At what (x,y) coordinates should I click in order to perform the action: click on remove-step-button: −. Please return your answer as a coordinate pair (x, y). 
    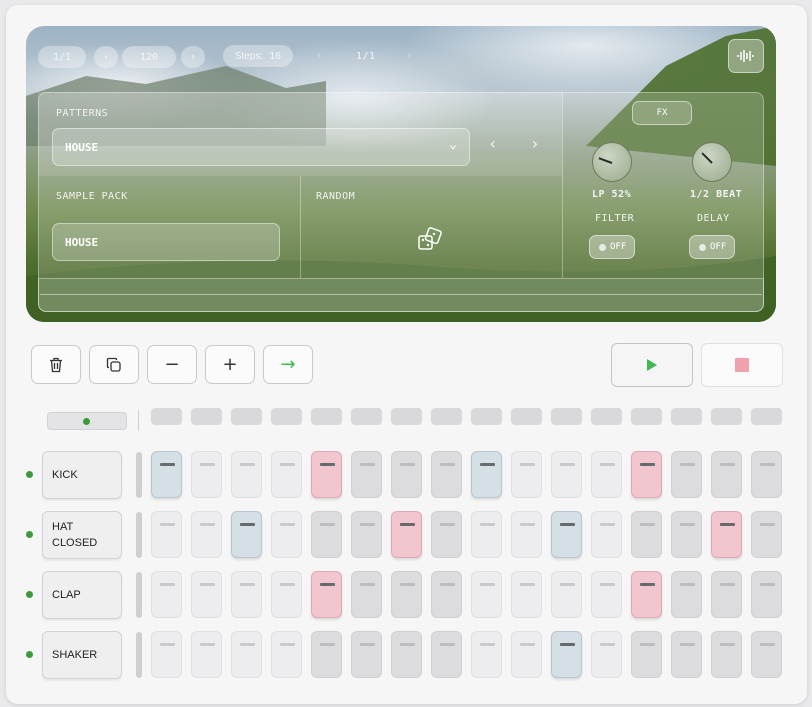
    Looking at the image, I should click on (172, 364).